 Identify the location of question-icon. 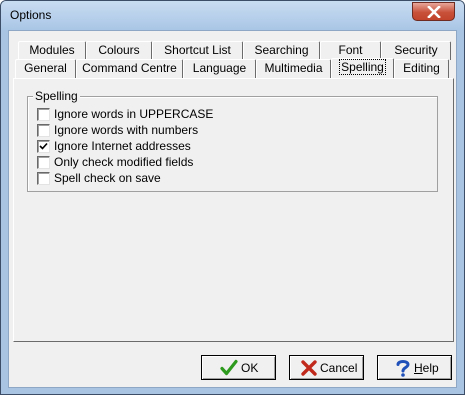
(403, 368).